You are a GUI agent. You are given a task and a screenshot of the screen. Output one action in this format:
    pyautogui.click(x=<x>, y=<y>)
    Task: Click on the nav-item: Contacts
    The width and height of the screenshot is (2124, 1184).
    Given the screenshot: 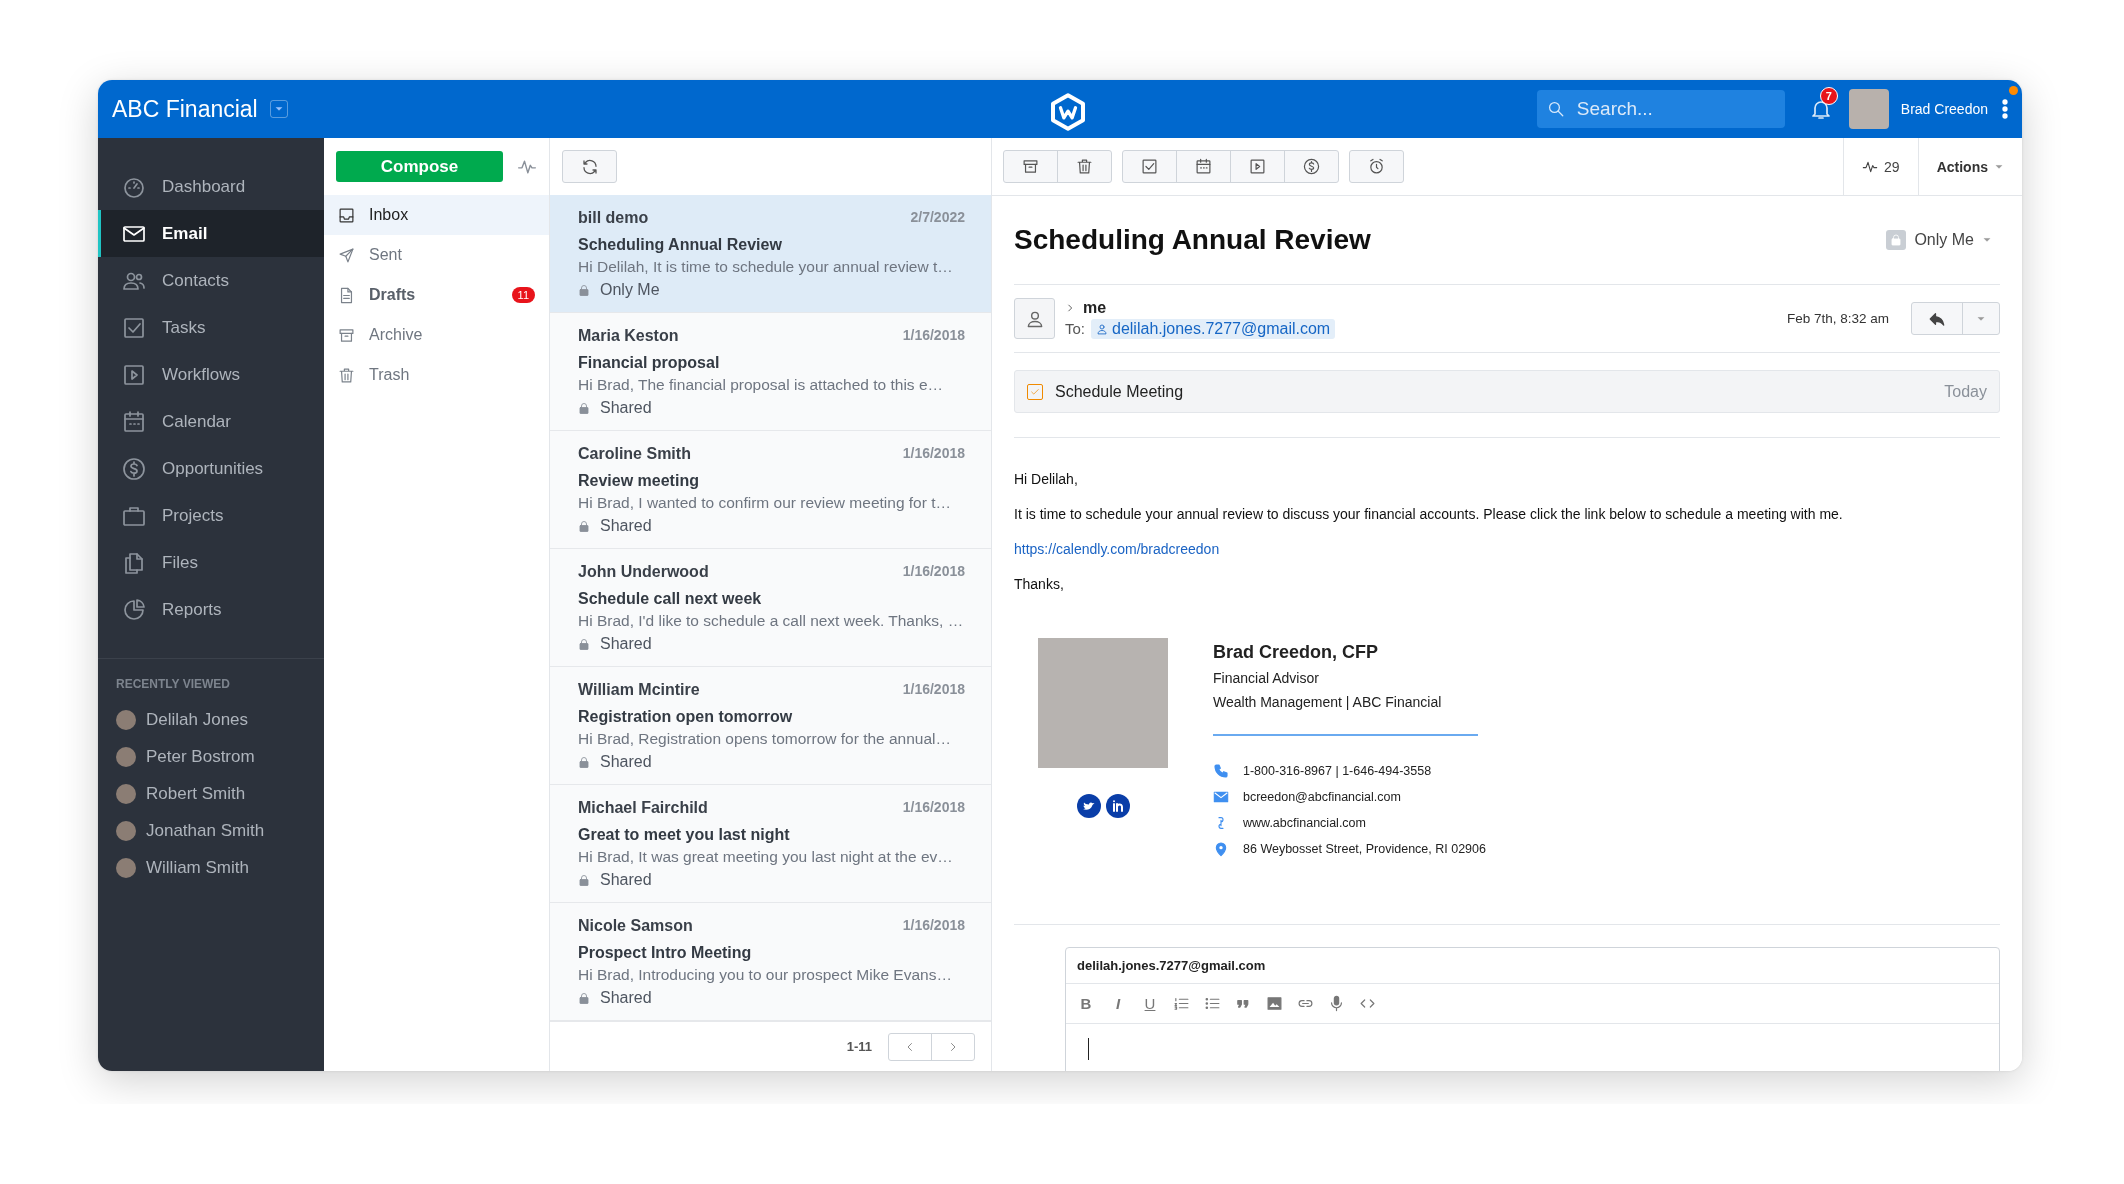 What is the action you would take?
    pyautogui.click(x=211, y=280)
    